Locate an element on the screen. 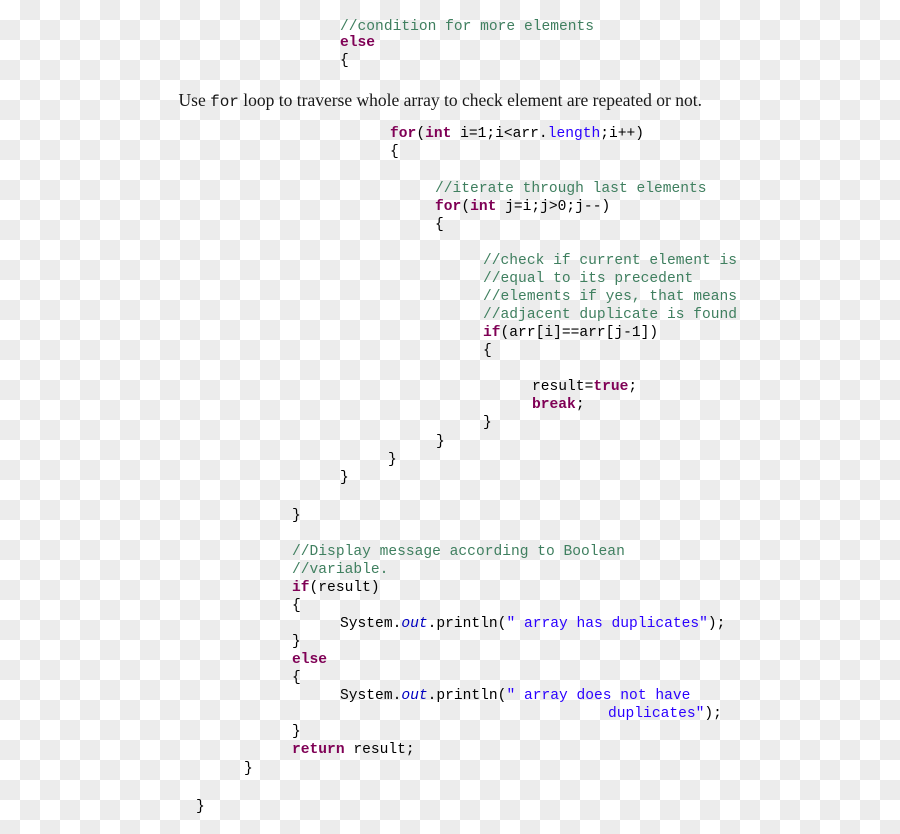 This screenshot has width=900, height=834. comment-text: //condition for more elements is located at coordinates (467, 27).